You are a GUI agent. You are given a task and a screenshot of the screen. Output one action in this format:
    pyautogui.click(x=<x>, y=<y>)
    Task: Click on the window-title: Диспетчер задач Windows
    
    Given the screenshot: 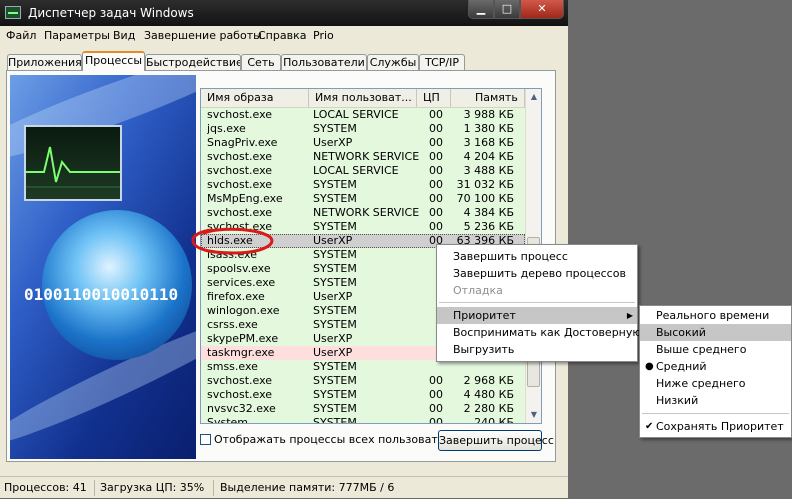 What is the action you would take?
    pyautogui.click(x=111, y=13)
    